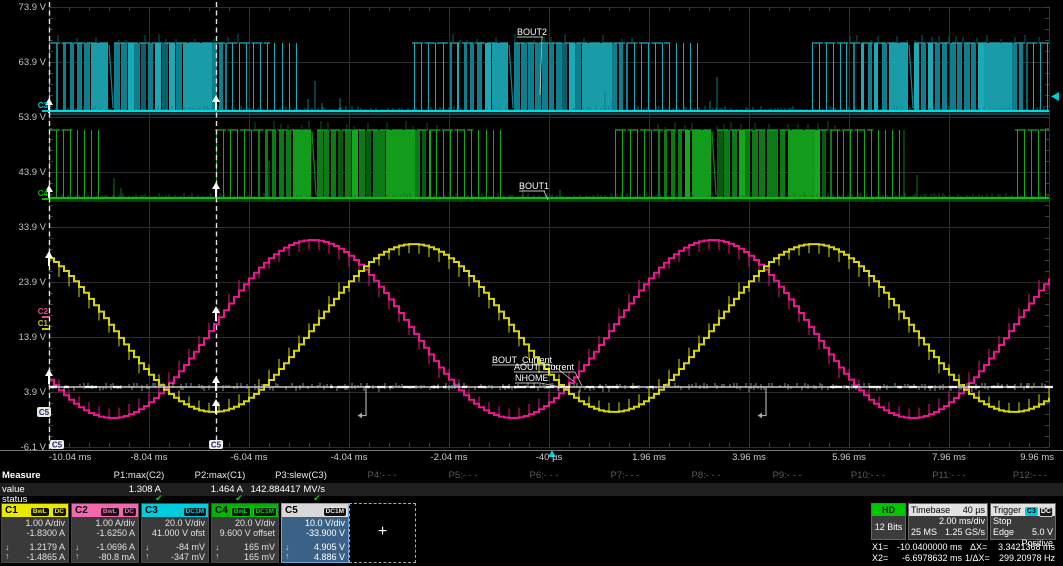  Describe the element at coordinates (33, 282) in the screenshot. I see `svg-text: 23.9 V` at that location.